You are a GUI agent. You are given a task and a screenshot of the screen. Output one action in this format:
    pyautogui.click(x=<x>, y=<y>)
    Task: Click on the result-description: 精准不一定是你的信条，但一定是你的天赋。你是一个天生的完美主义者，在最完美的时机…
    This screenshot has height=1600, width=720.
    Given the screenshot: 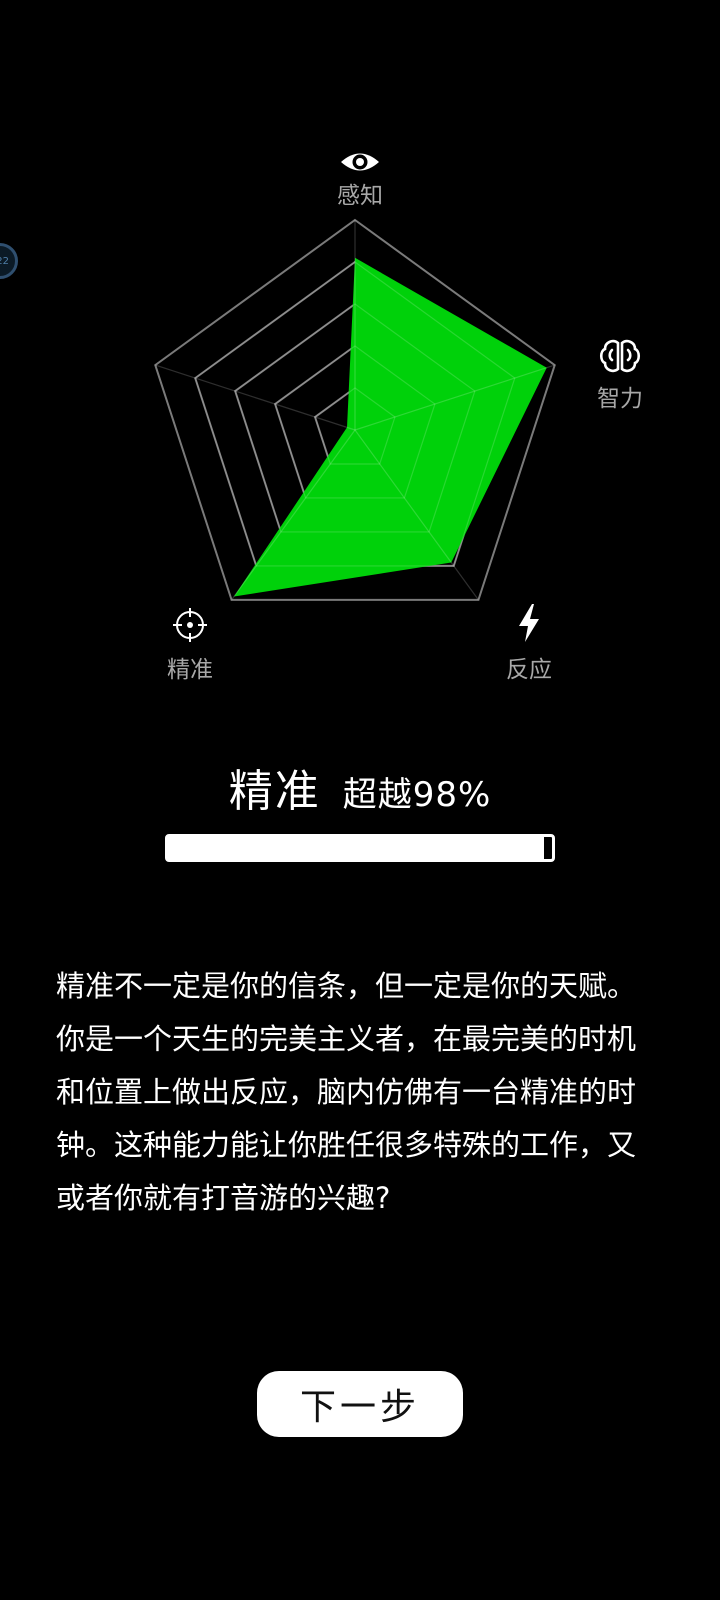 What is the action you would take?
    pyautogui.click(x=346, y=1092)
    